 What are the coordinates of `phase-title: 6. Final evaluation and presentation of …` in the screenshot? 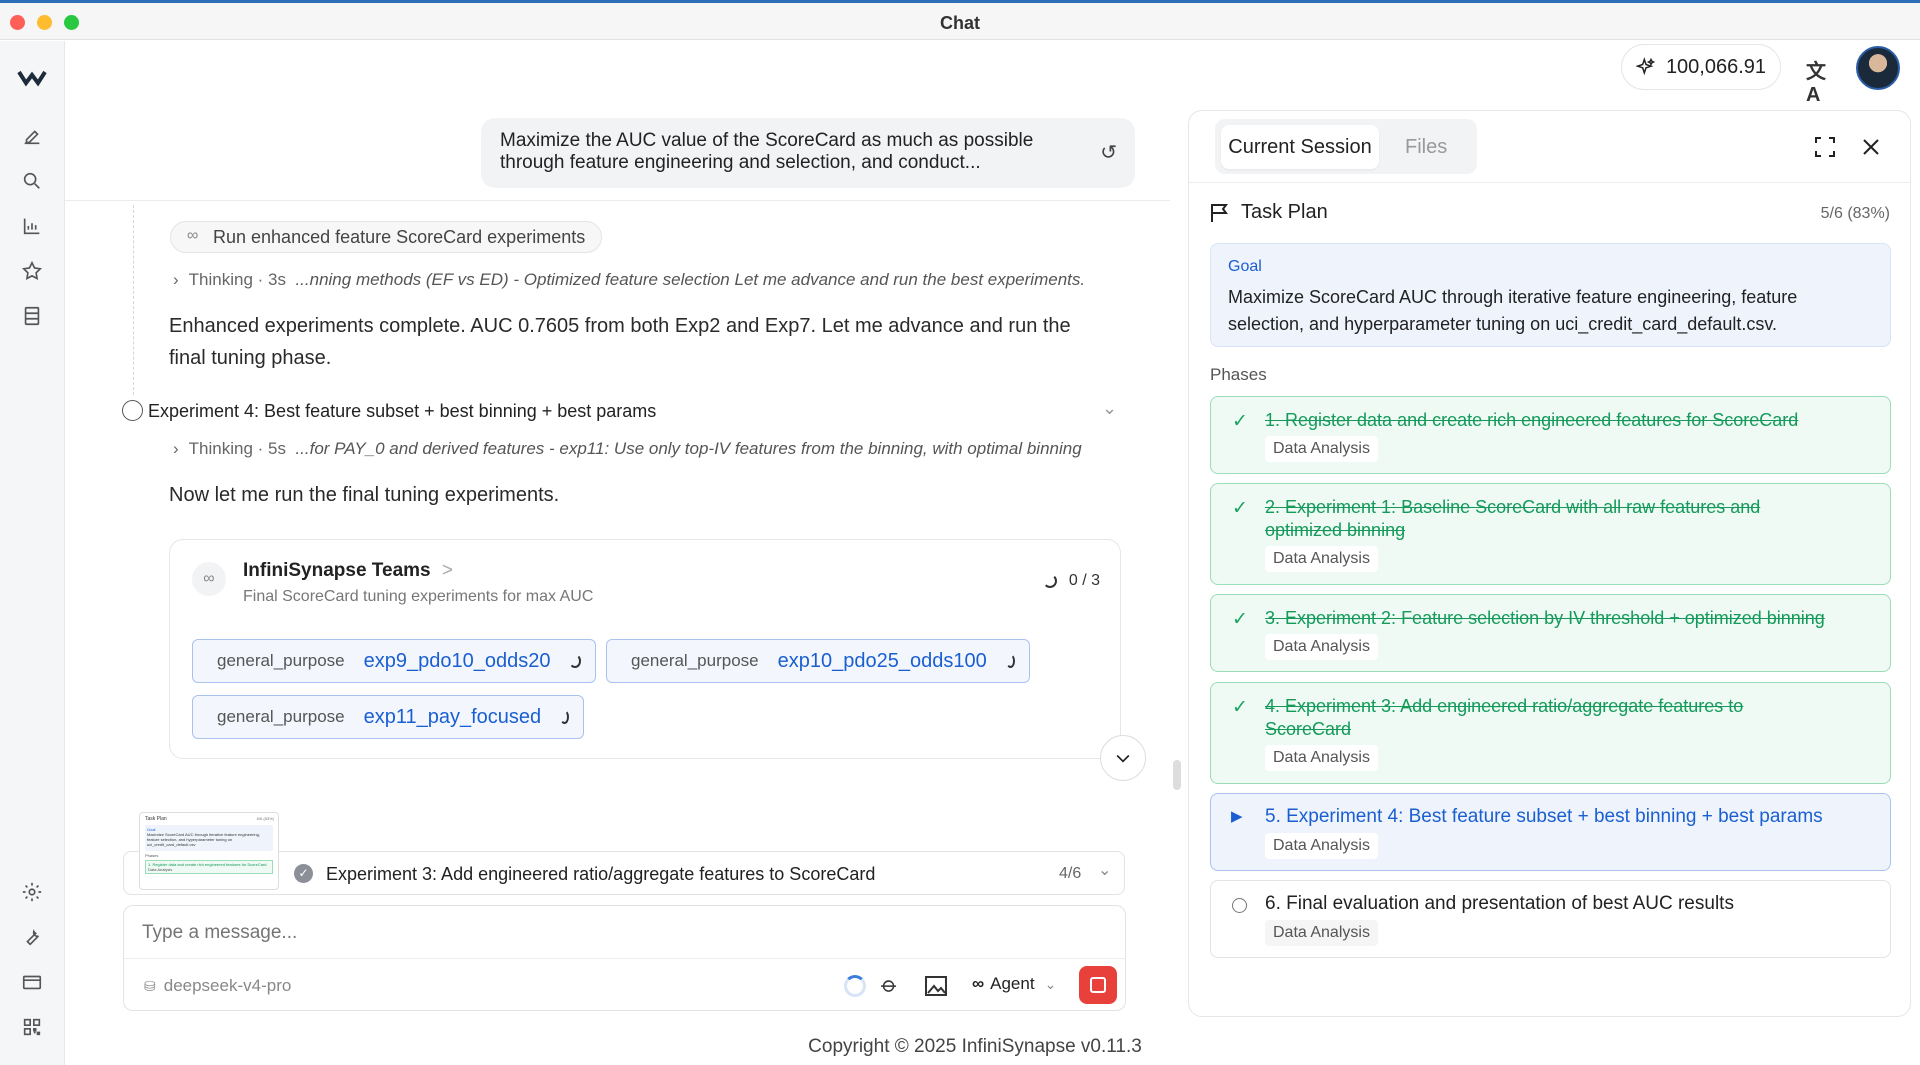 It's located at (1499, 903).